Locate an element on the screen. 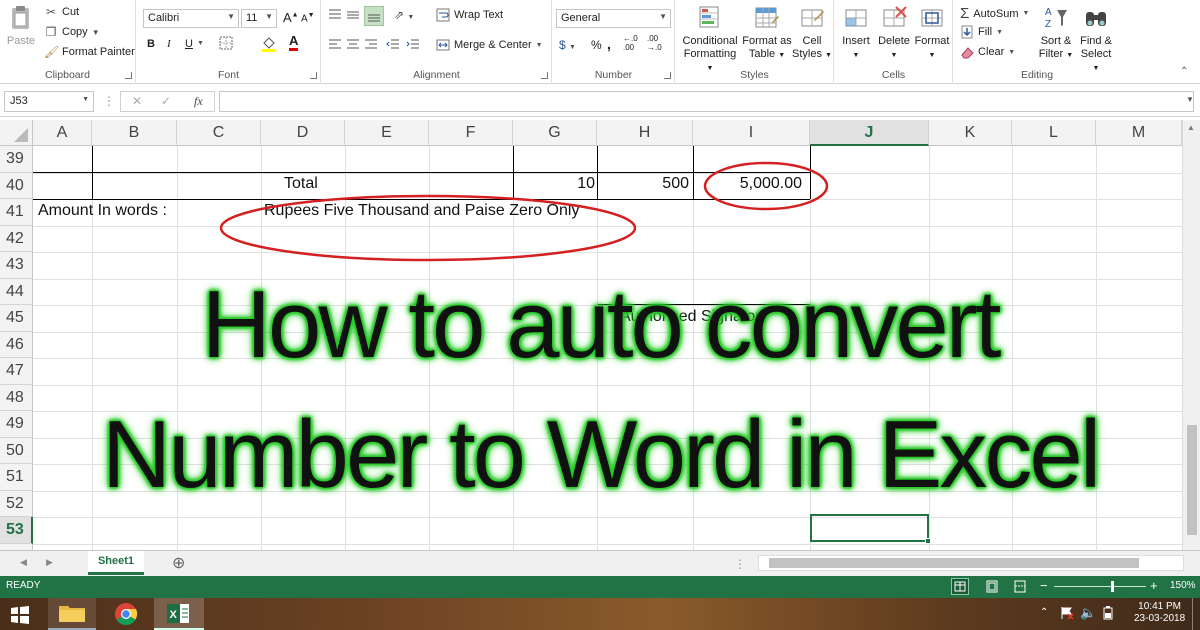 The image size is (1200, 630). decrease-decimal-button: .00 →.0 is located at coordinates (658, 43).